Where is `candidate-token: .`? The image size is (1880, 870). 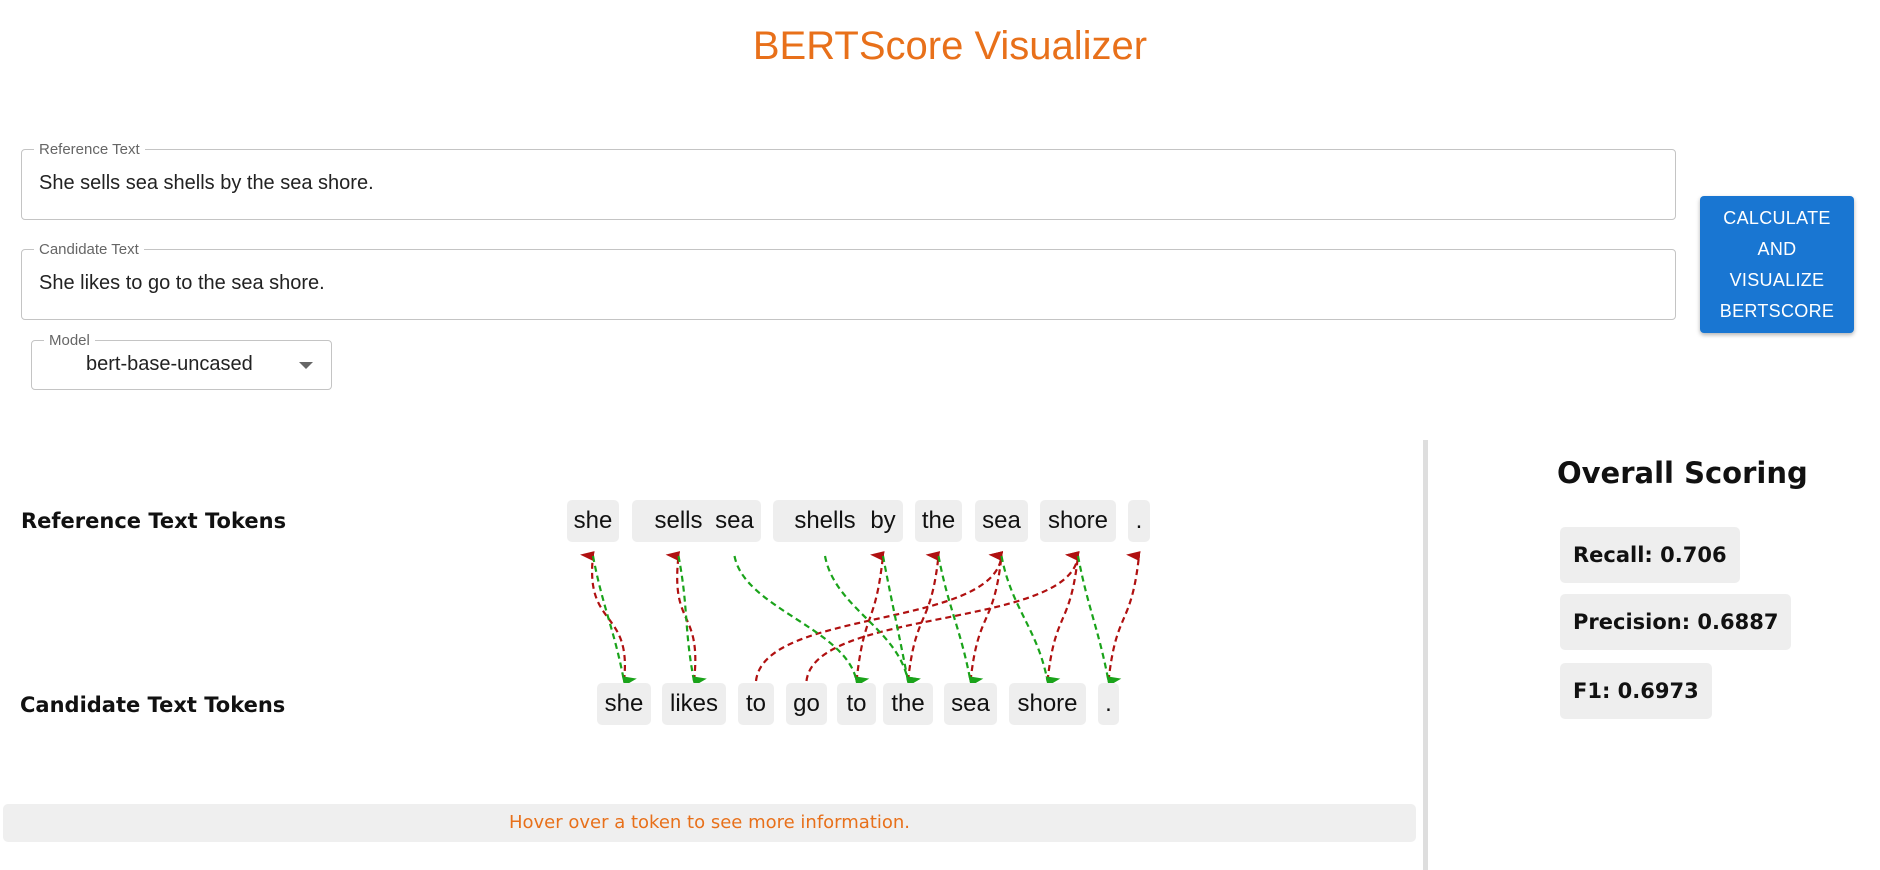 candidate-token: . is located at coordinates (1108, 704).